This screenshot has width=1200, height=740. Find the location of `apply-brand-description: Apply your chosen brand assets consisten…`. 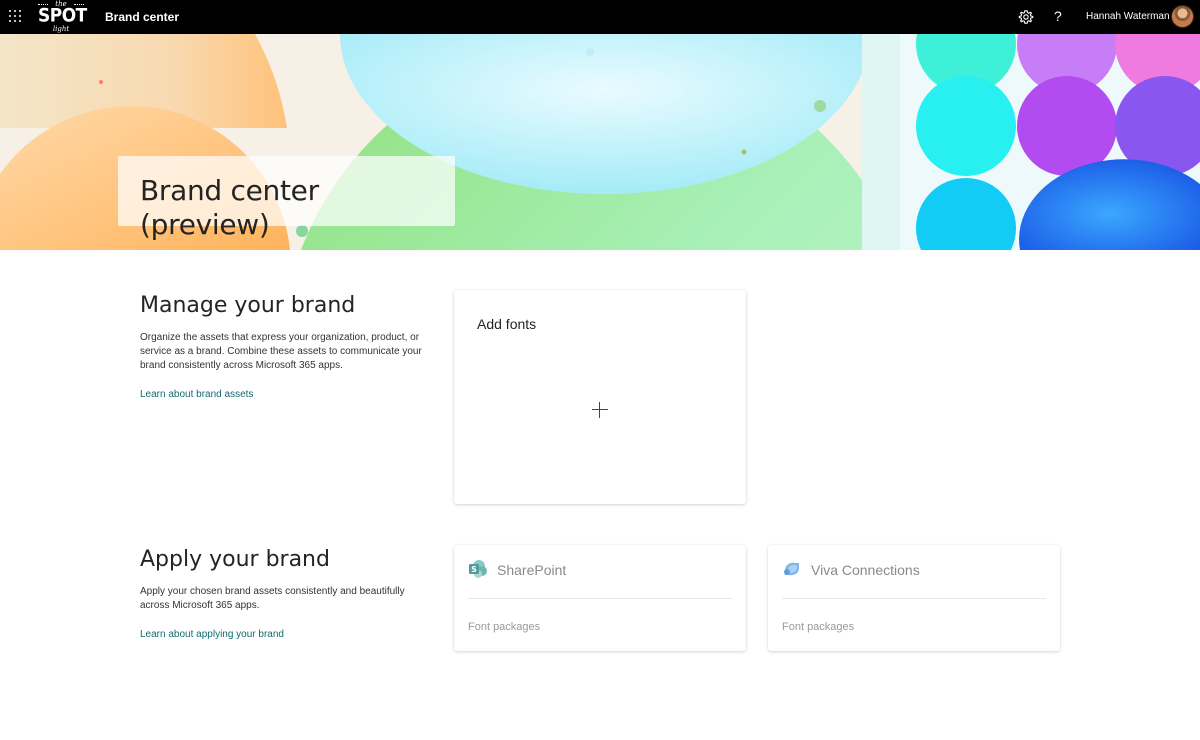

apply-brand-description: Apply your chosen brand assets consisten… is located at coordinates (272, 598).